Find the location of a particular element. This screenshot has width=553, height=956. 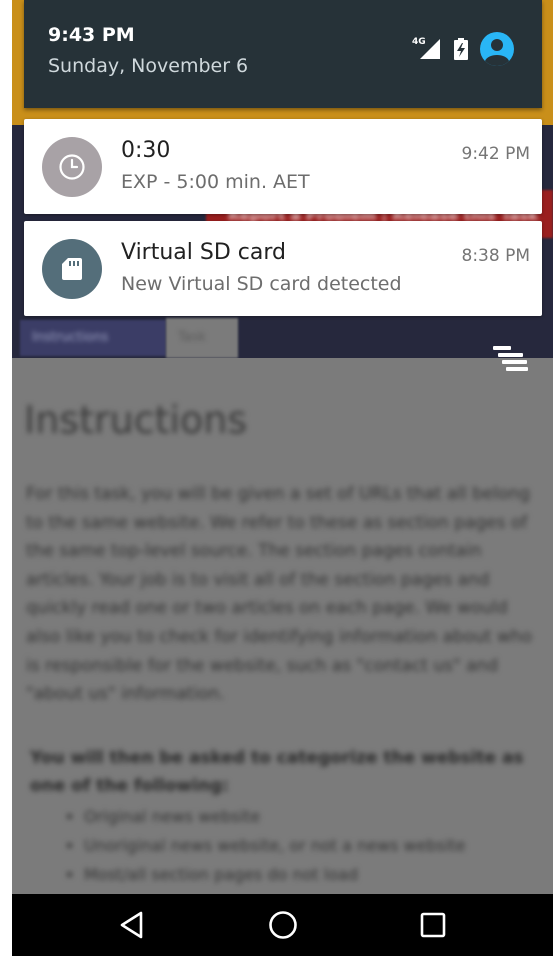

background-tab-label: Task is located at coordinates (192, 337).